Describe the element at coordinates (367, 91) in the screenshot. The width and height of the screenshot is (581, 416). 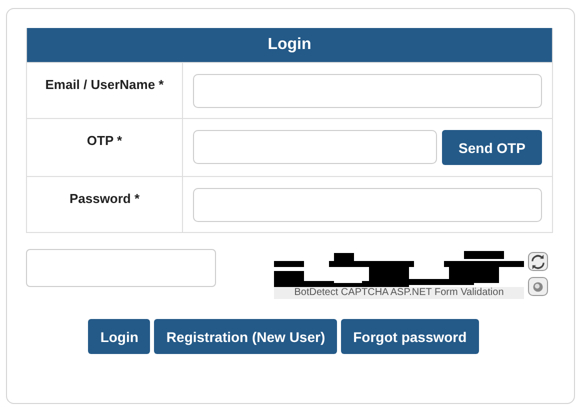
I see `email-field` at that location.